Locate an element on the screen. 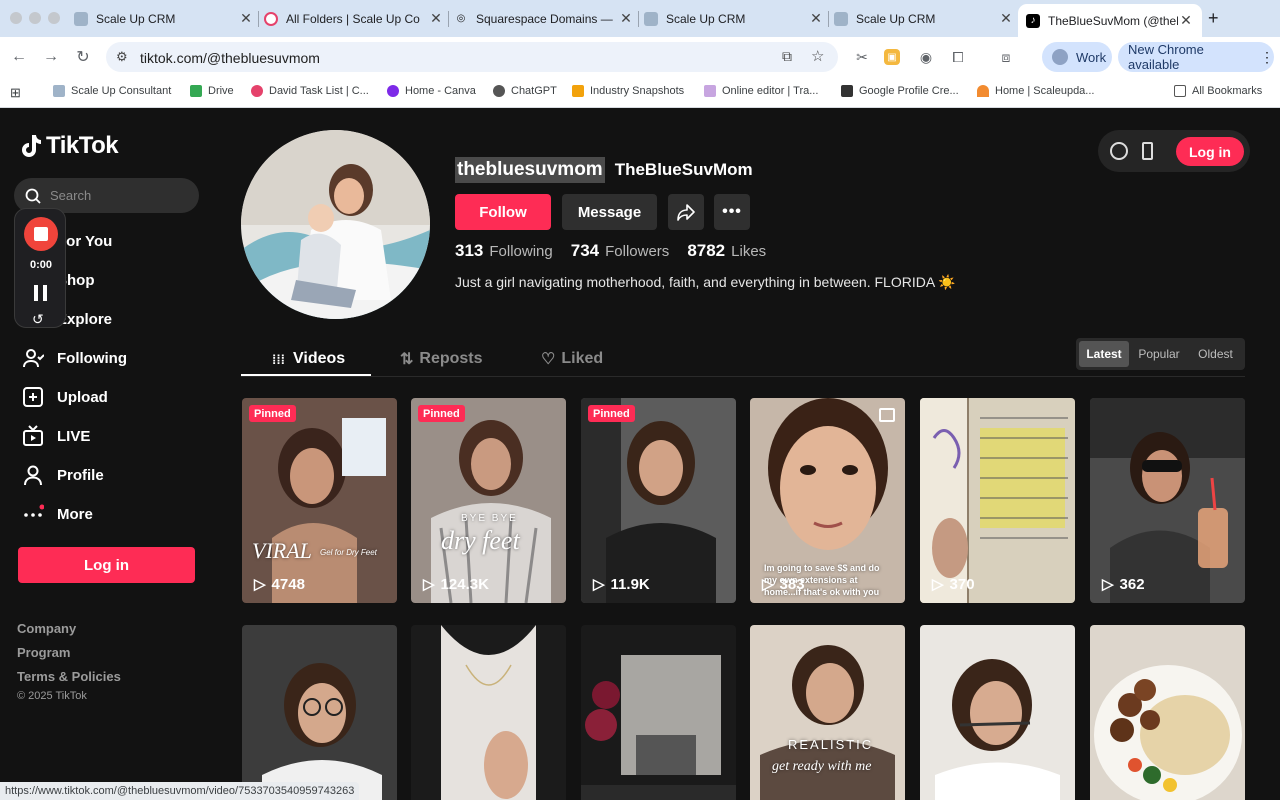 Image resolution: width=1280 pixels, height=800 pixels. stop-icon is located at coordinates (41, 234).